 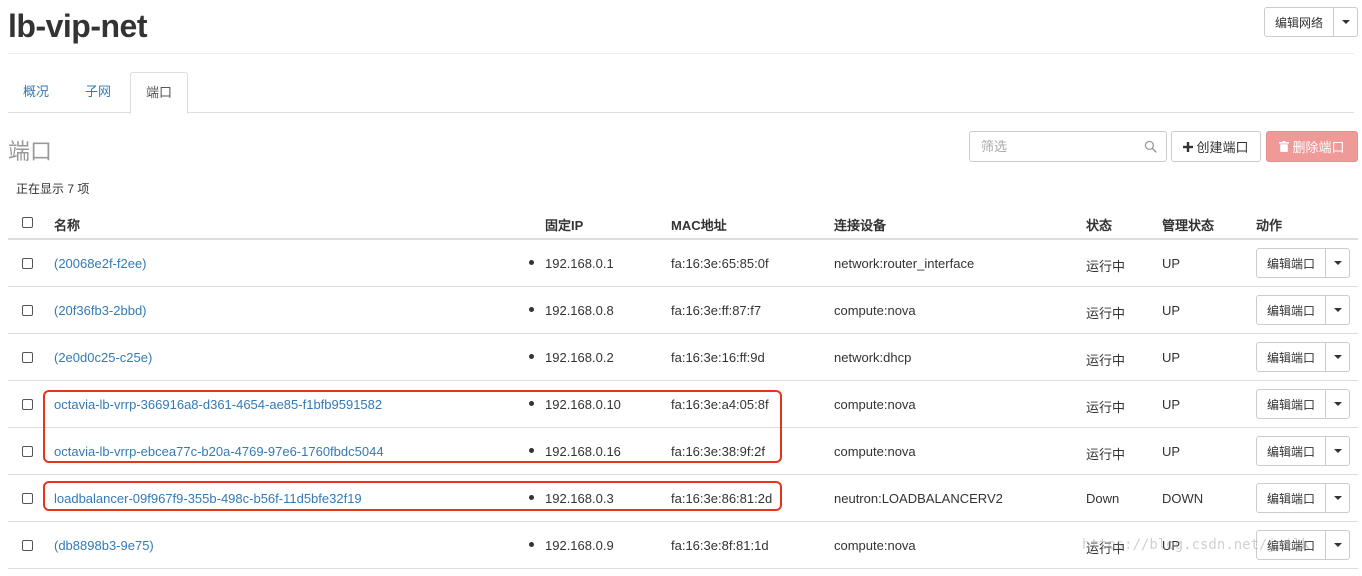 I want to click on edit-network-button: 编辑网络, so click(x=1299, y=22).